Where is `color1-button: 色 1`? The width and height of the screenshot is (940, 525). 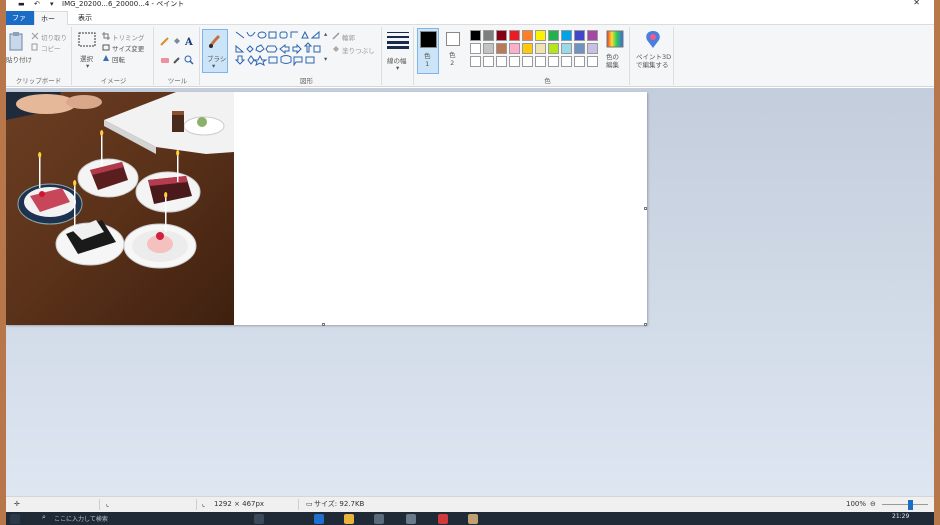 color1-button: 色 1 is located at coordinates (428, 51).